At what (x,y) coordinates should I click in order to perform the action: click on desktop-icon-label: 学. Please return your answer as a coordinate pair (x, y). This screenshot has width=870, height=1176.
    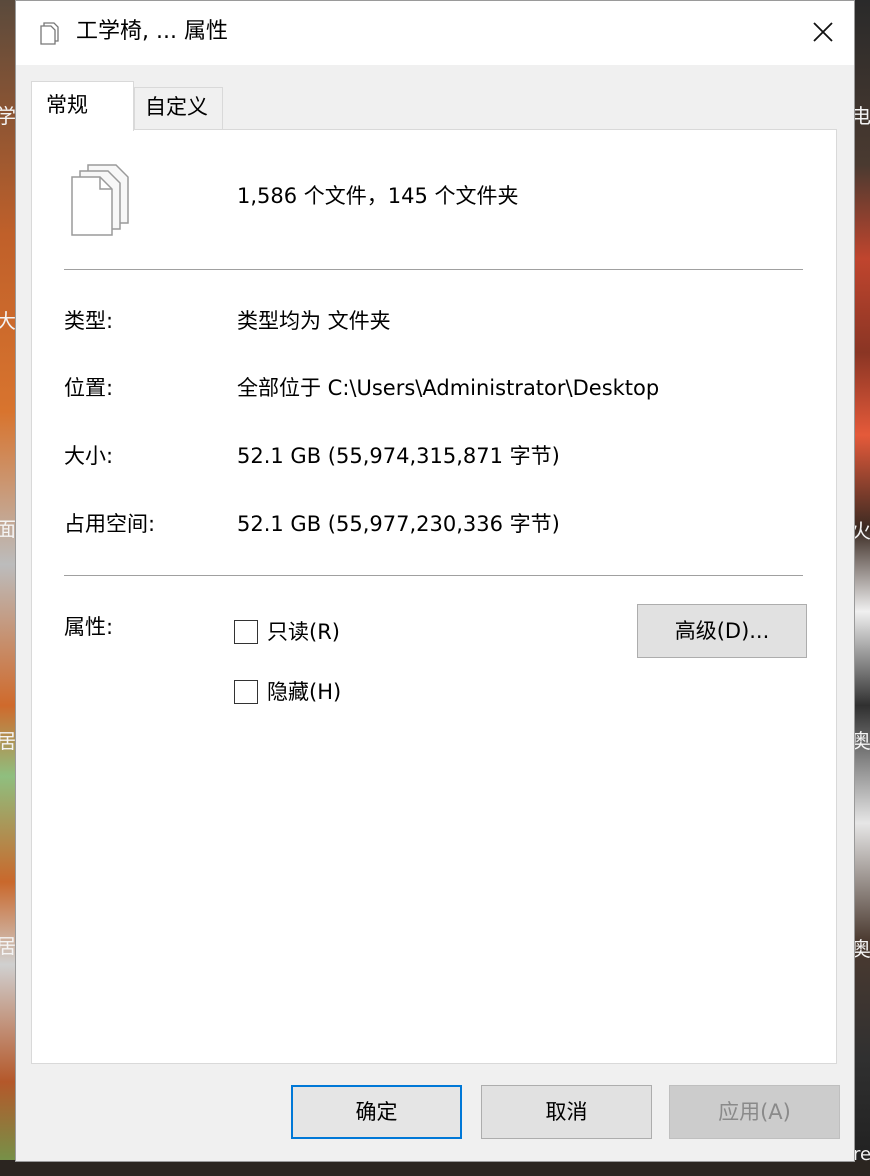
    Looking at the image, I should click on (8, 114).